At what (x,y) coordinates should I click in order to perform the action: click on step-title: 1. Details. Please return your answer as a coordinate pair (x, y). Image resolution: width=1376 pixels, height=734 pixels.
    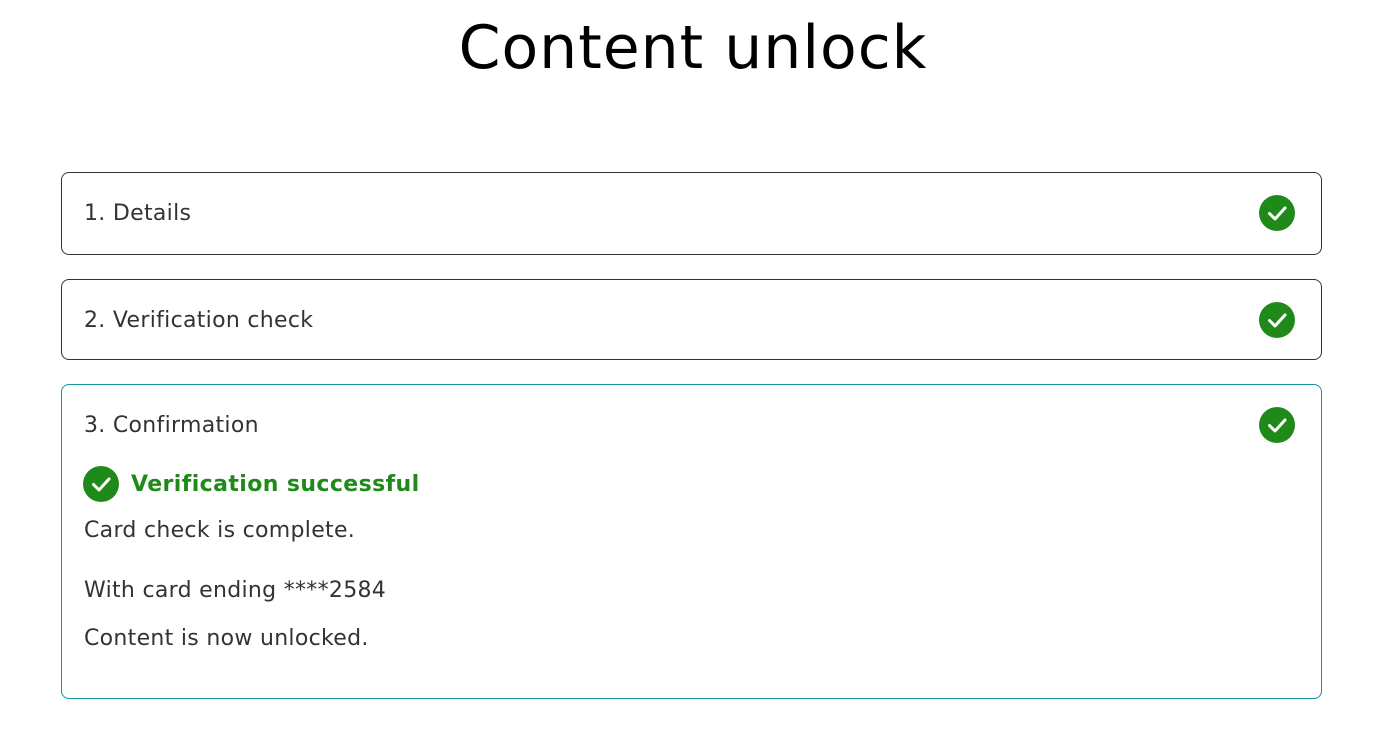
    Looking at the image, I should click on (138, 213).